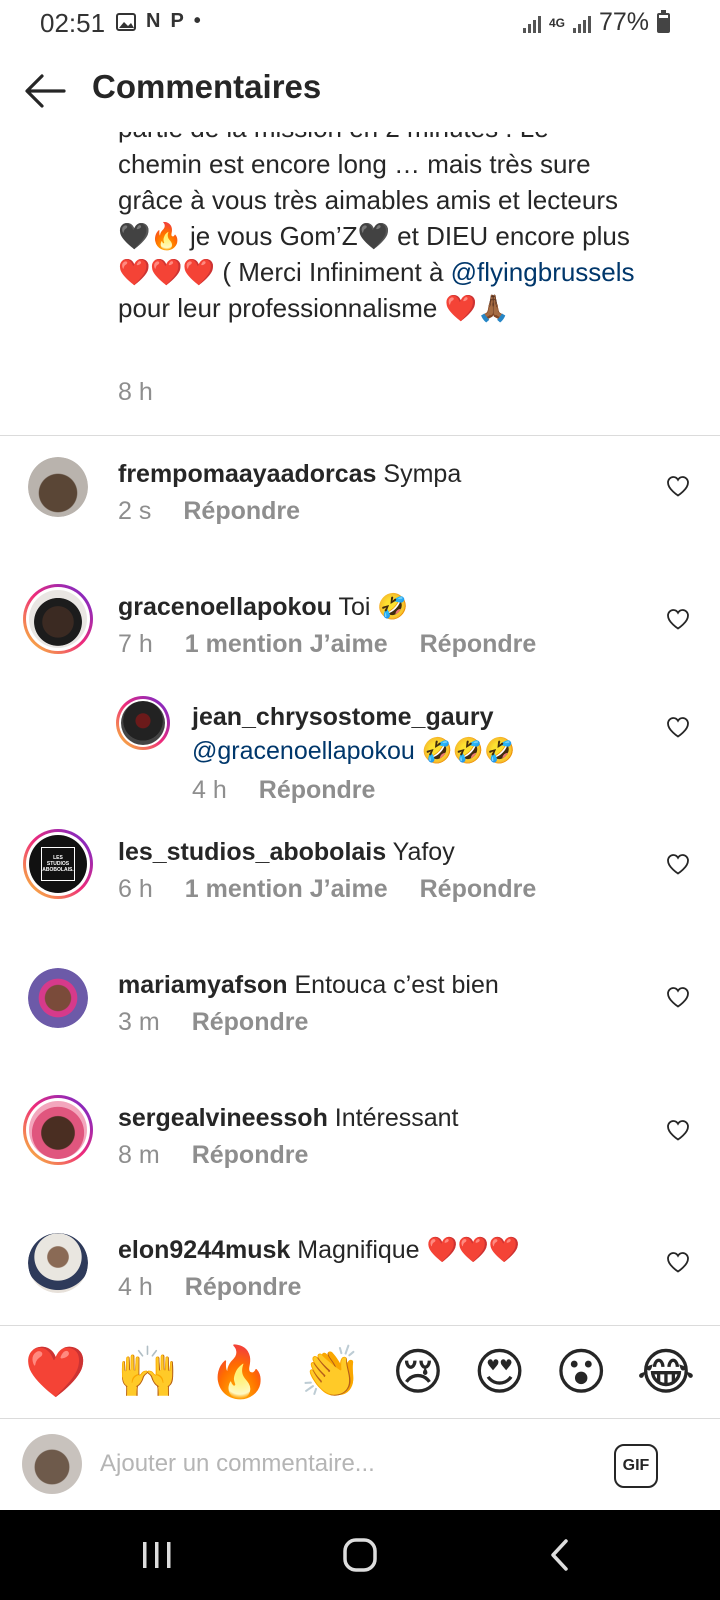  What do you see at coordinates (396, 1118) in the screenshot?
I see `comment-message: Intéressant` at bounding box center [396, 1118].